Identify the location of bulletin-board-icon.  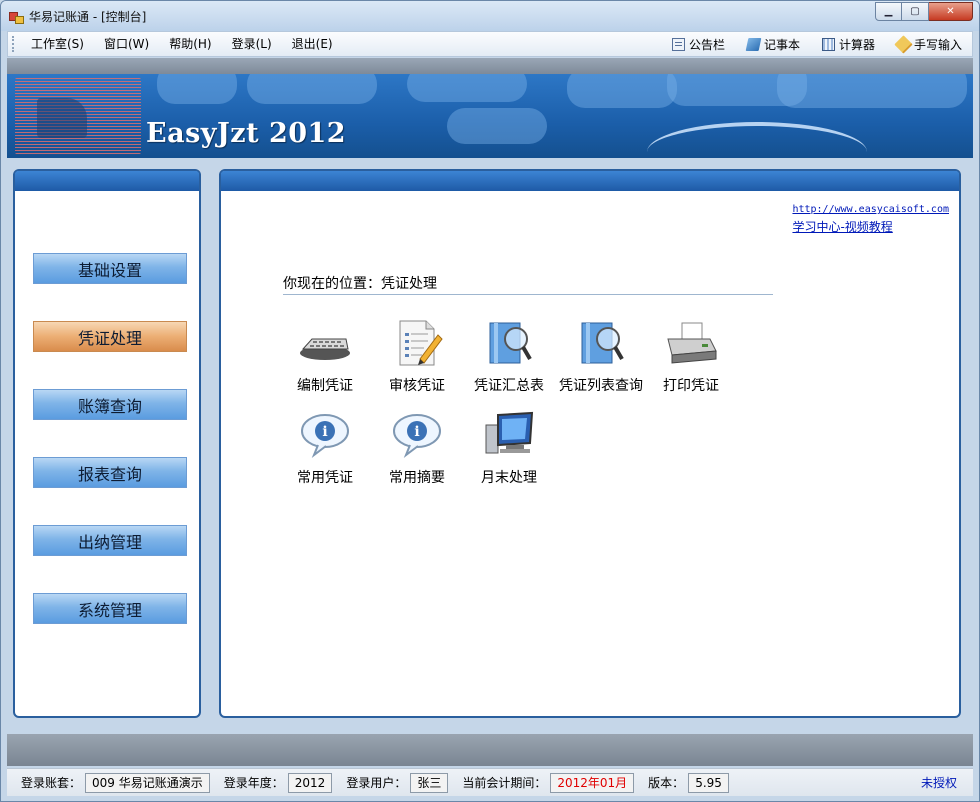
(678, 44).